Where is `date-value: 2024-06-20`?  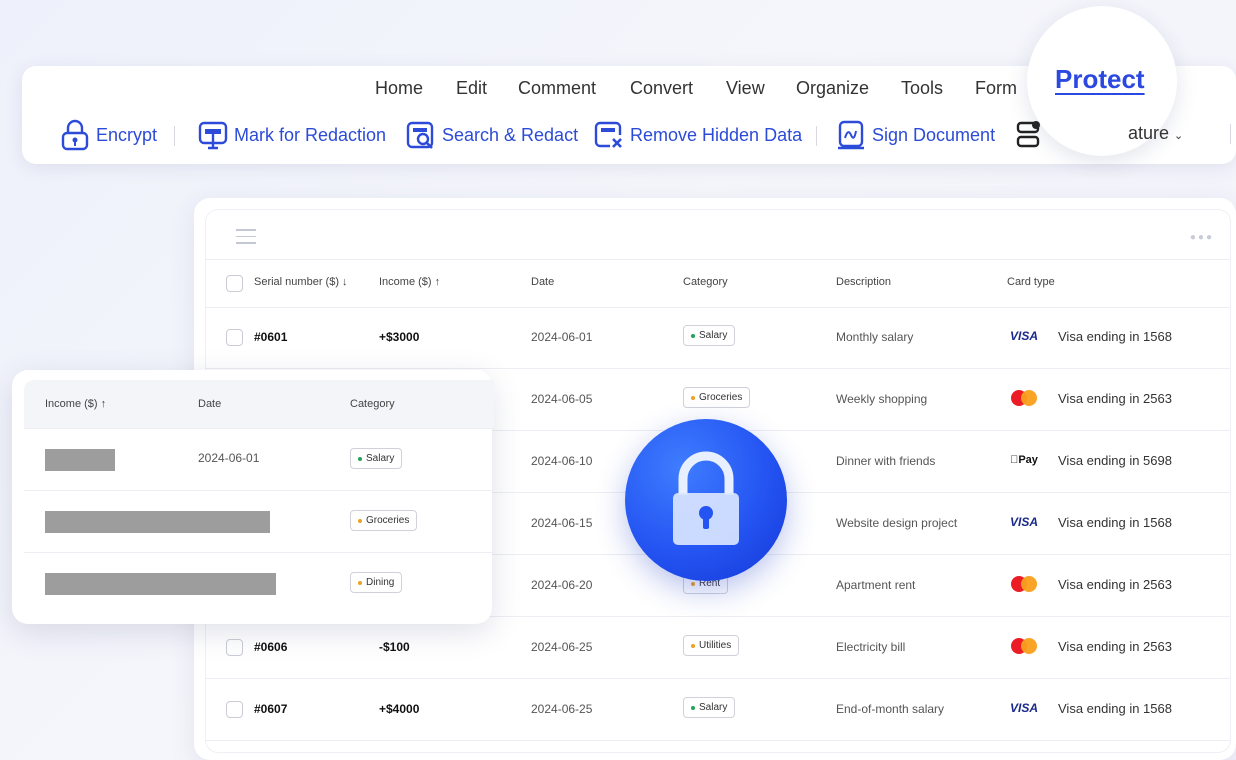
date-value: 2024-06-20 is located at coordinates (562, 585).